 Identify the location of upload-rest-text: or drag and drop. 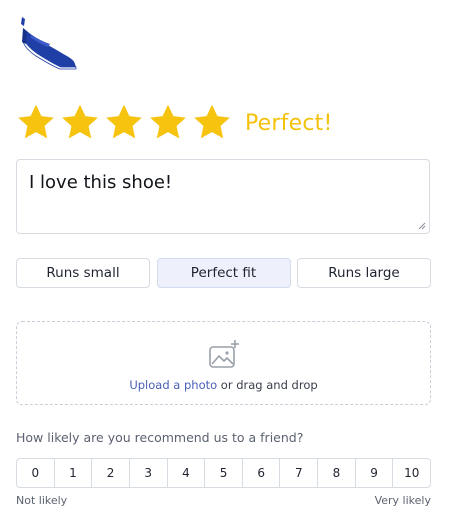
(267, 385).